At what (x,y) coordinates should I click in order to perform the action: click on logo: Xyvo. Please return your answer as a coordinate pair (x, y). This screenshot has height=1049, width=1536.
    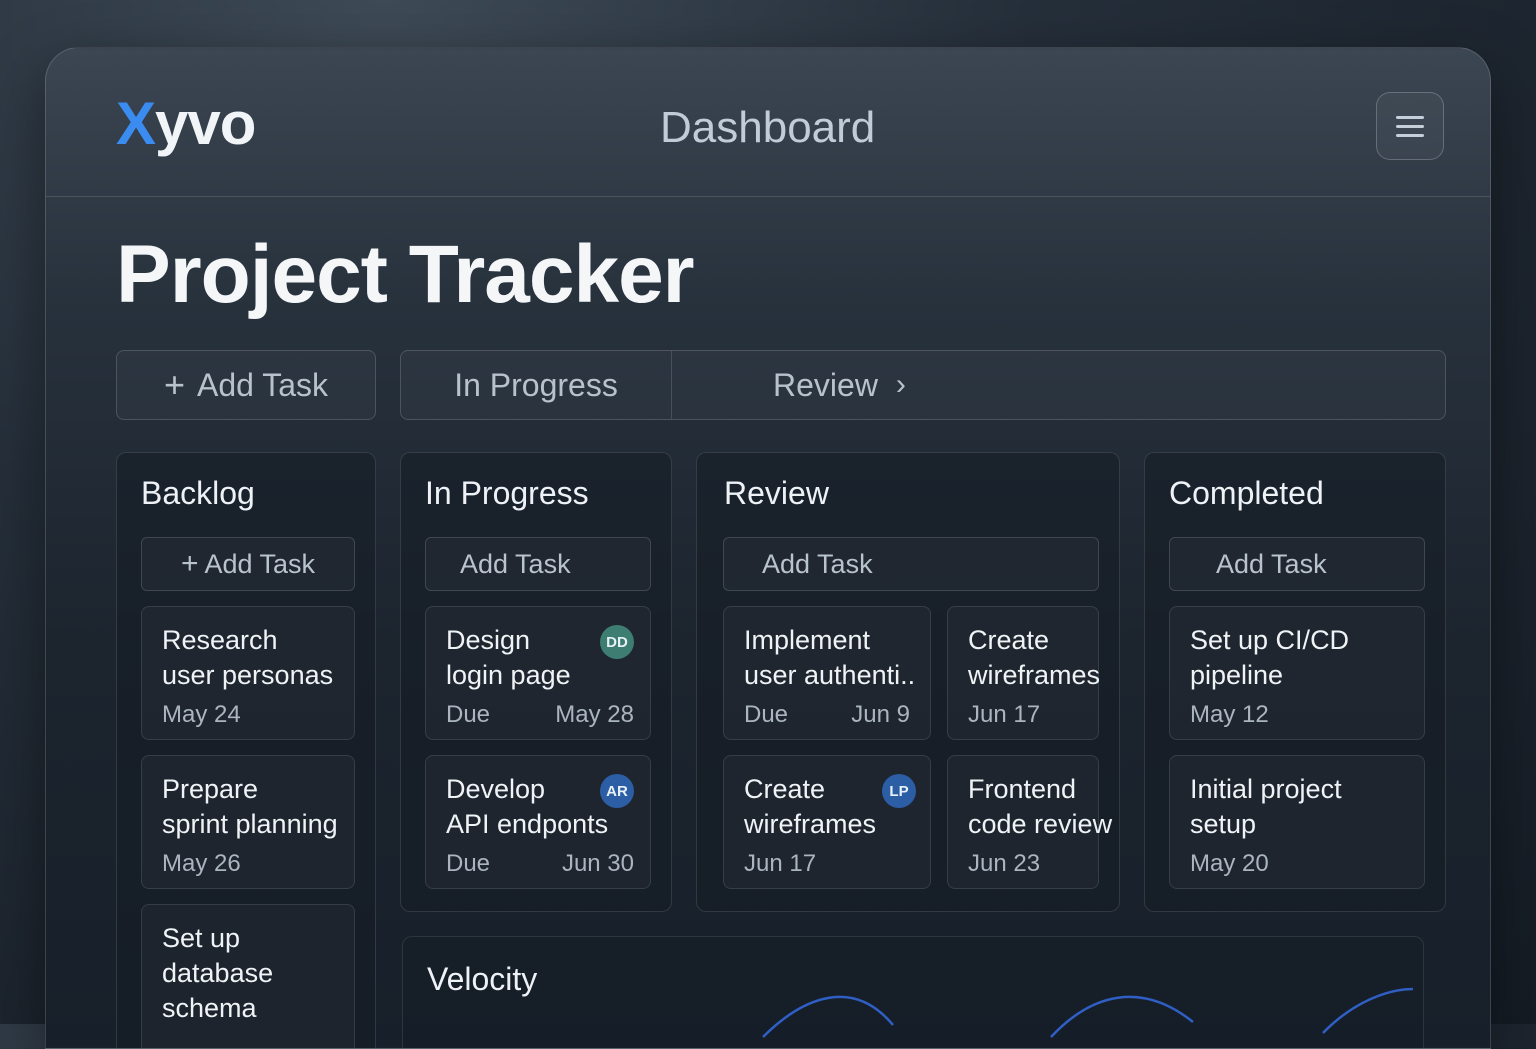
    Looking at the image, I should click on (186, 124).